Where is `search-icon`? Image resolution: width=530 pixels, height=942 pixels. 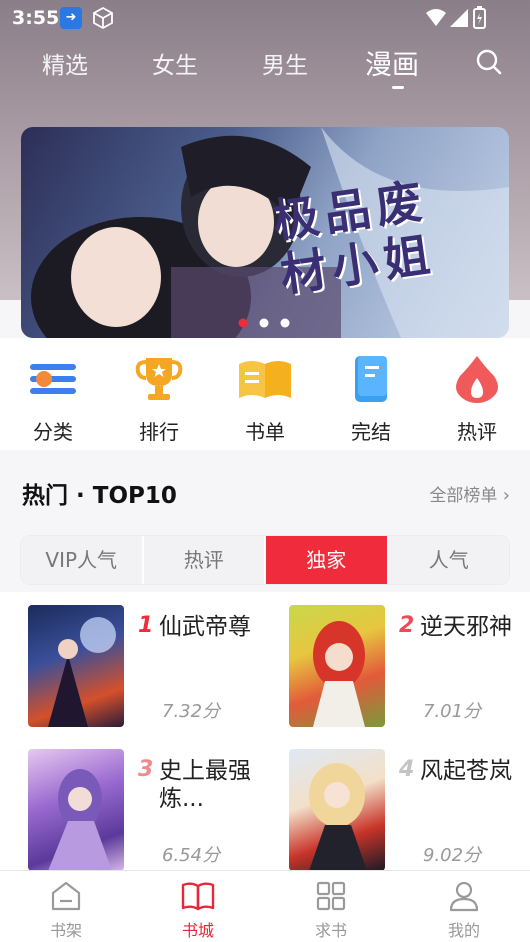
search-icon is located at coordinates (489, 62).